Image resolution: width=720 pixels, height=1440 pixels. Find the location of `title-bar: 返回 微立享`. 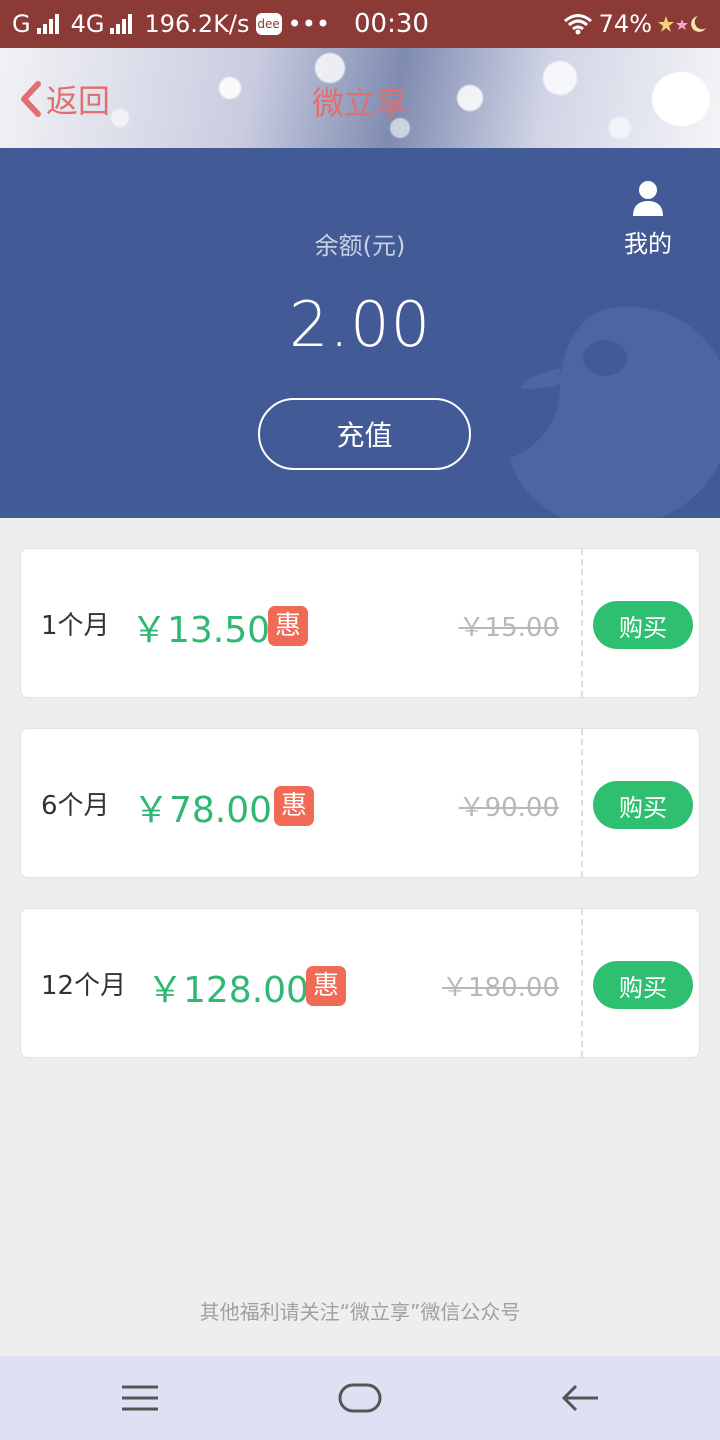

title-bar: 返回 微立享 is located at coordinates (360, 98).